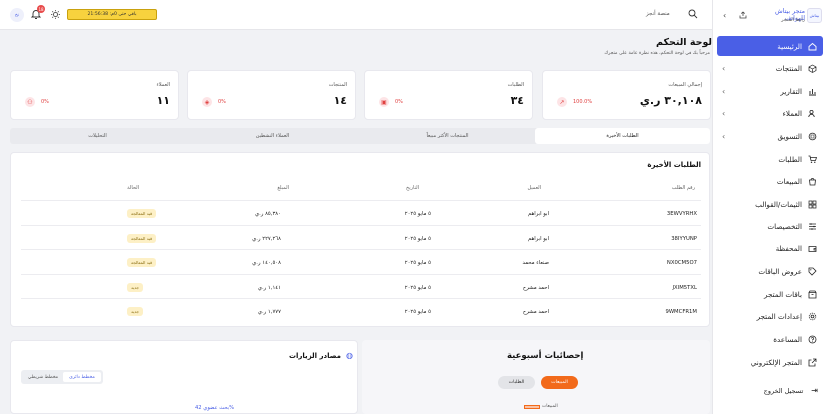  What do you see at coordinates (97, 136) in the screenshot?
I see `tab-analytics: التحليلات` at bounding box center [97, 136].